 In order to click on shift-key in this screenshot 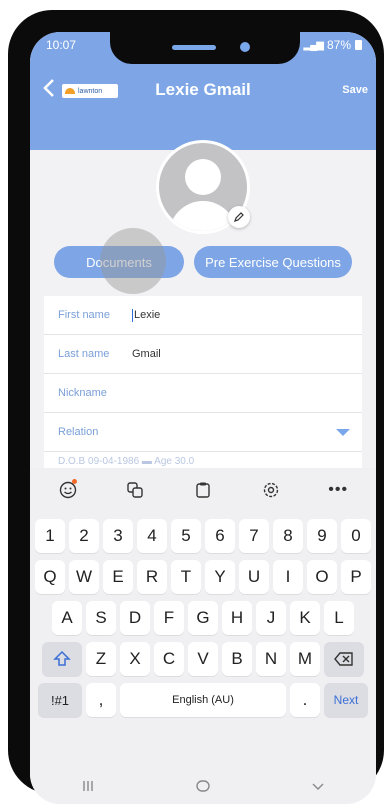, I will do `click(62, 659)`.